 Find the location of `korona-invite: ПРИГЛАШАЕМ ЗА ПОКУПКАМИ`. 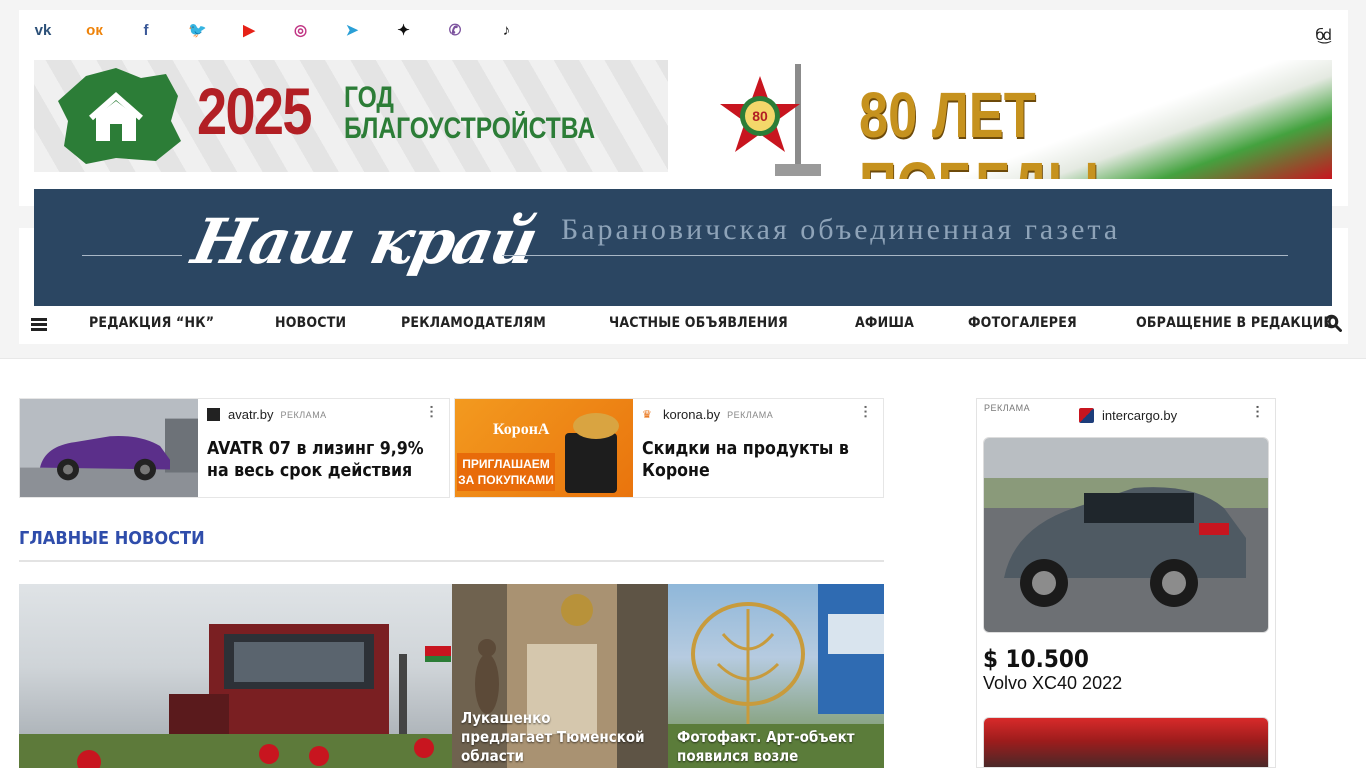

korona-invite: ПРИГЛАШАЕМ ЗА ПОКУПКАМИ is located at coordinates (506, 472).